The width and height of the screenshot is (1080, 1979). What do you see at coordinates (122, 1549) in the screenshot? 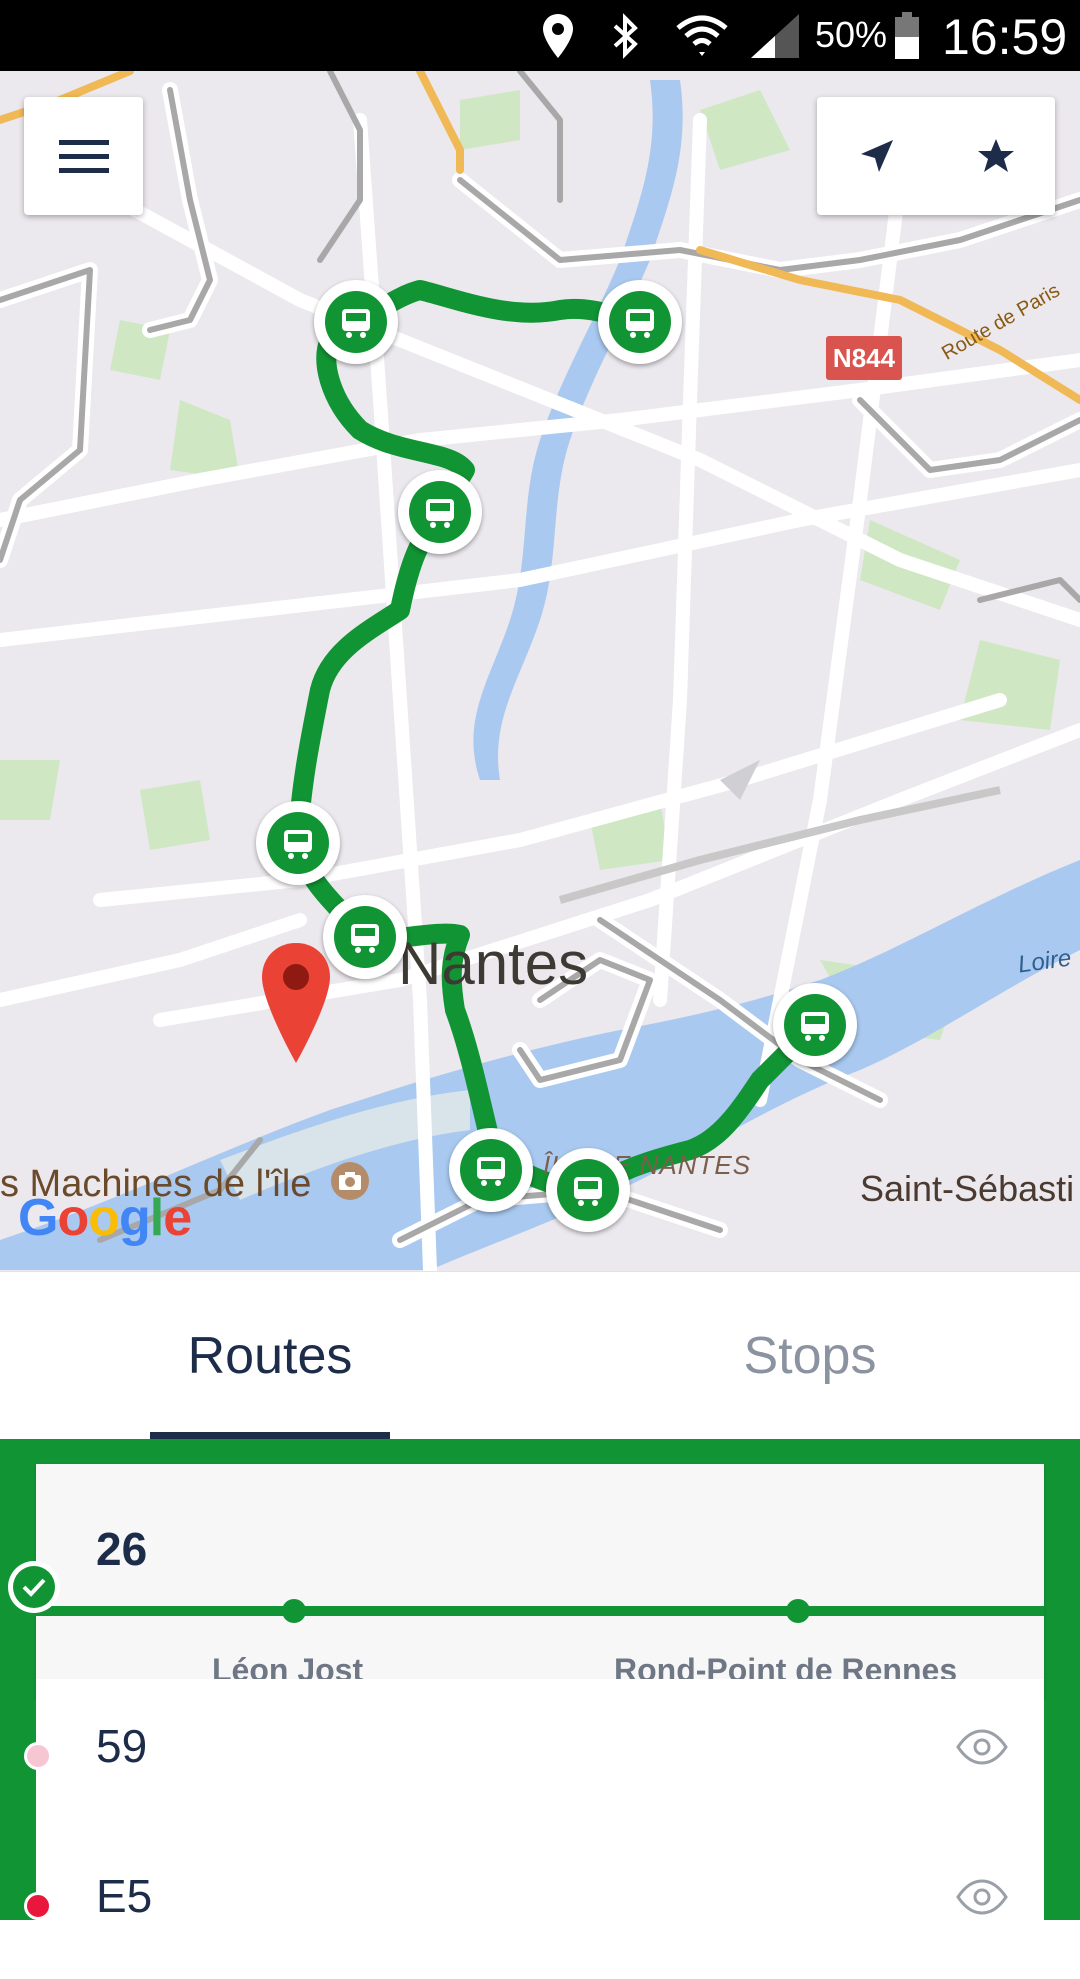
I see `route-number: 26` at bounding box center [122, 1549].